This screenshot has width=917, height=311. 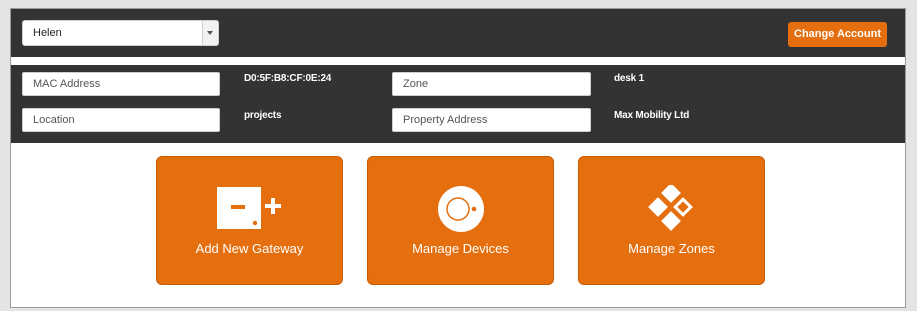 I want to click on gateway-plus-icon, so click(x=249, y=208).